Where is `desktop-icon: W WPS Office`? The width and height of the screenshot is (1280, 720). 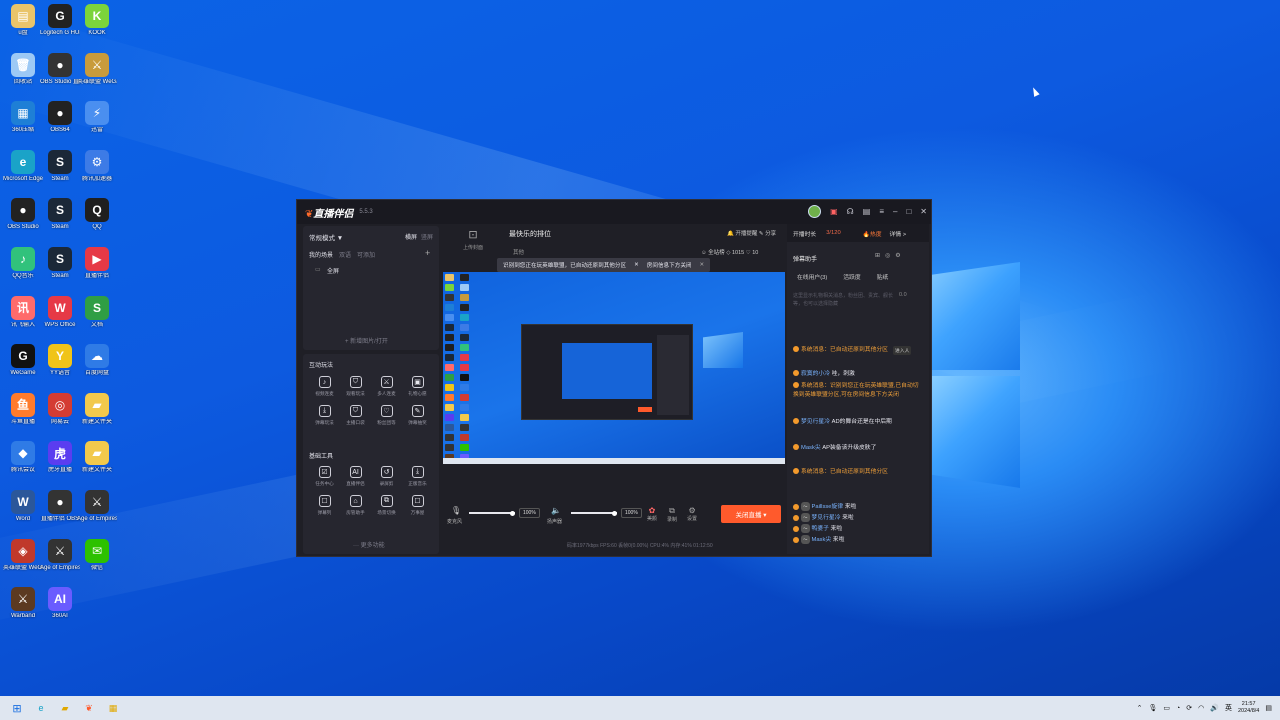 desktop-icon: W WPS Office is located at coordinates (60, 318).